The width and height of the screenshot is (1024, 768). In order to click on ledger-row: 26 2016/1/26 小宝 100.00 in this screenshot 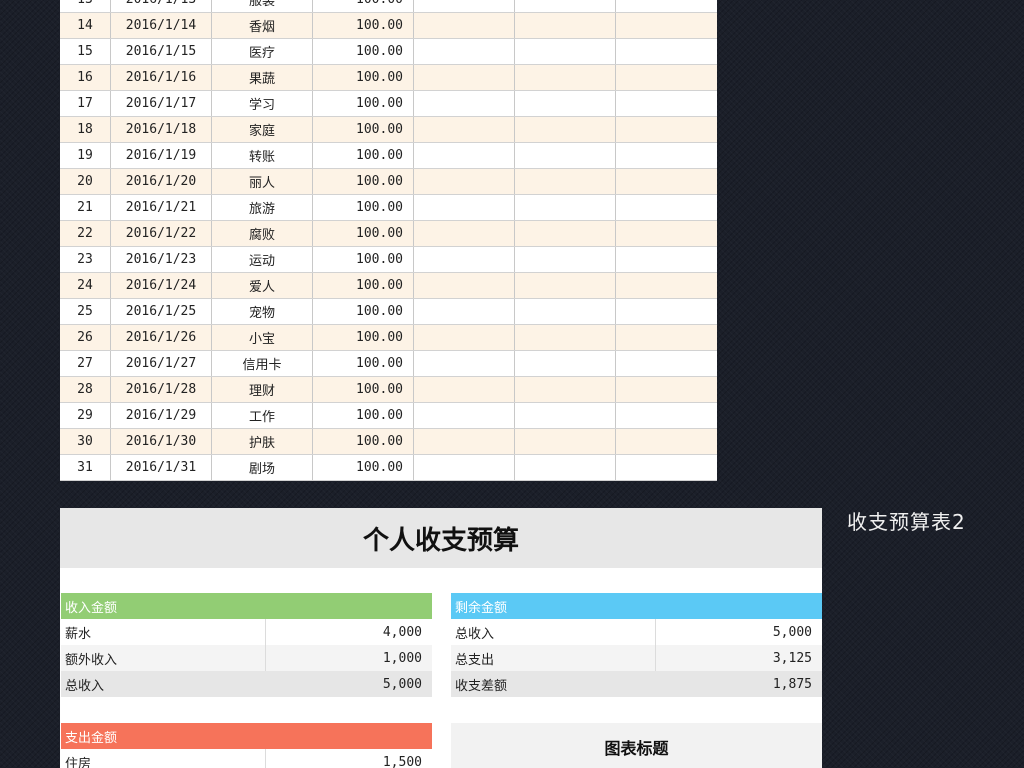, I will do `click(388, 338)`.